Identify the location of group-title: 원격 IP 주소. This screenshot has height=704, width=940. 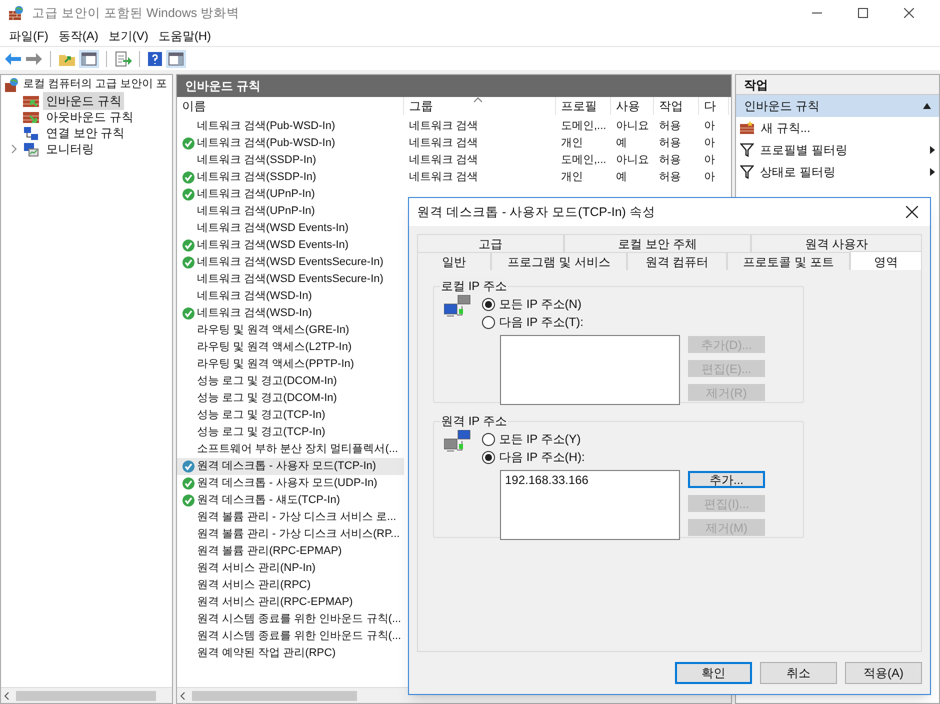
(474, 421).